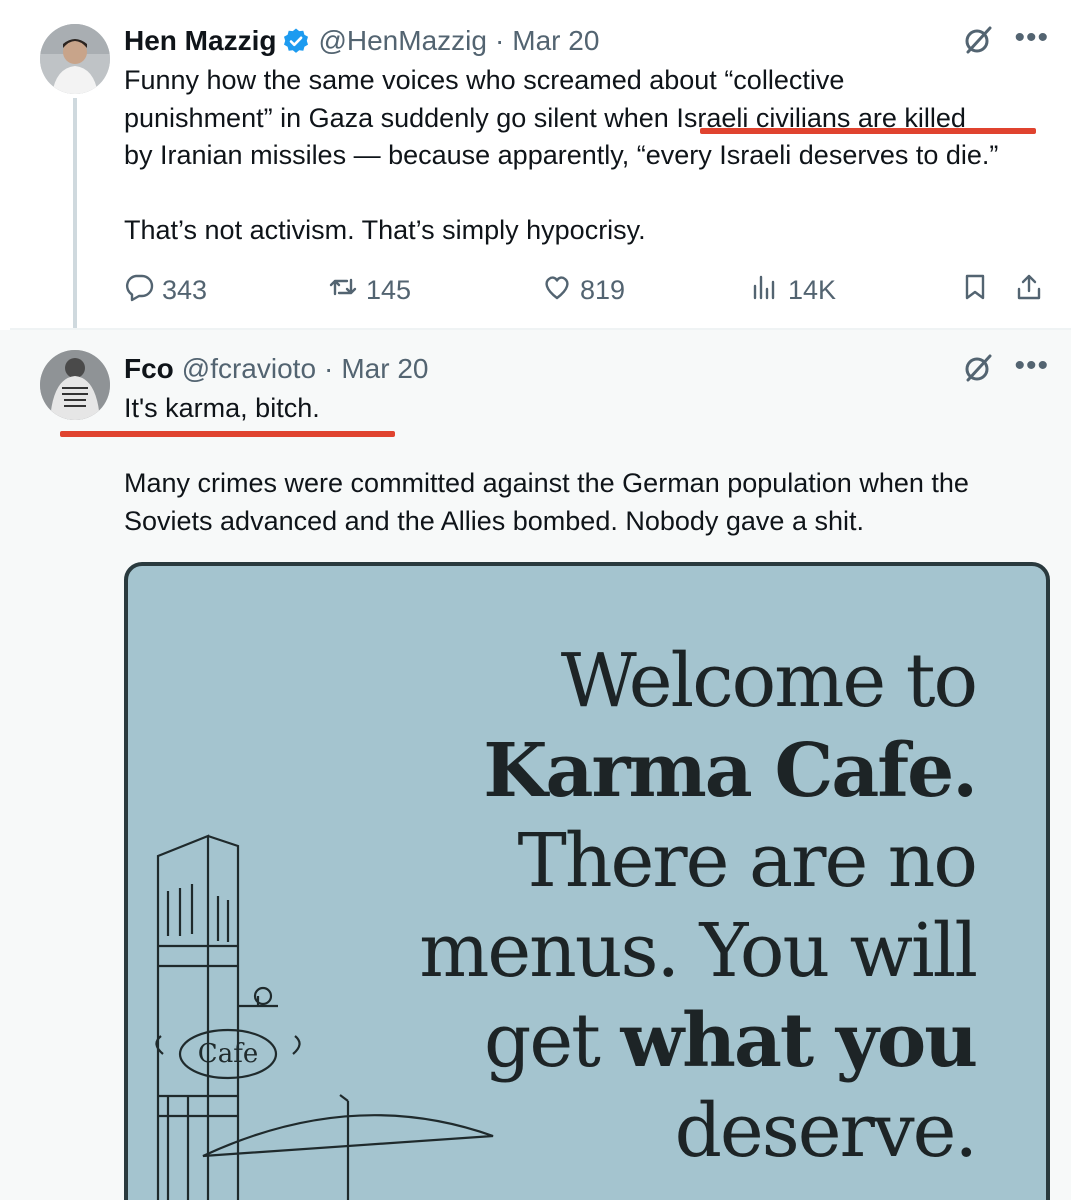 Image resolution: width=1071 pixels, height=1200 pixels. I want to click on author-name: Fco, so click(149, 369).